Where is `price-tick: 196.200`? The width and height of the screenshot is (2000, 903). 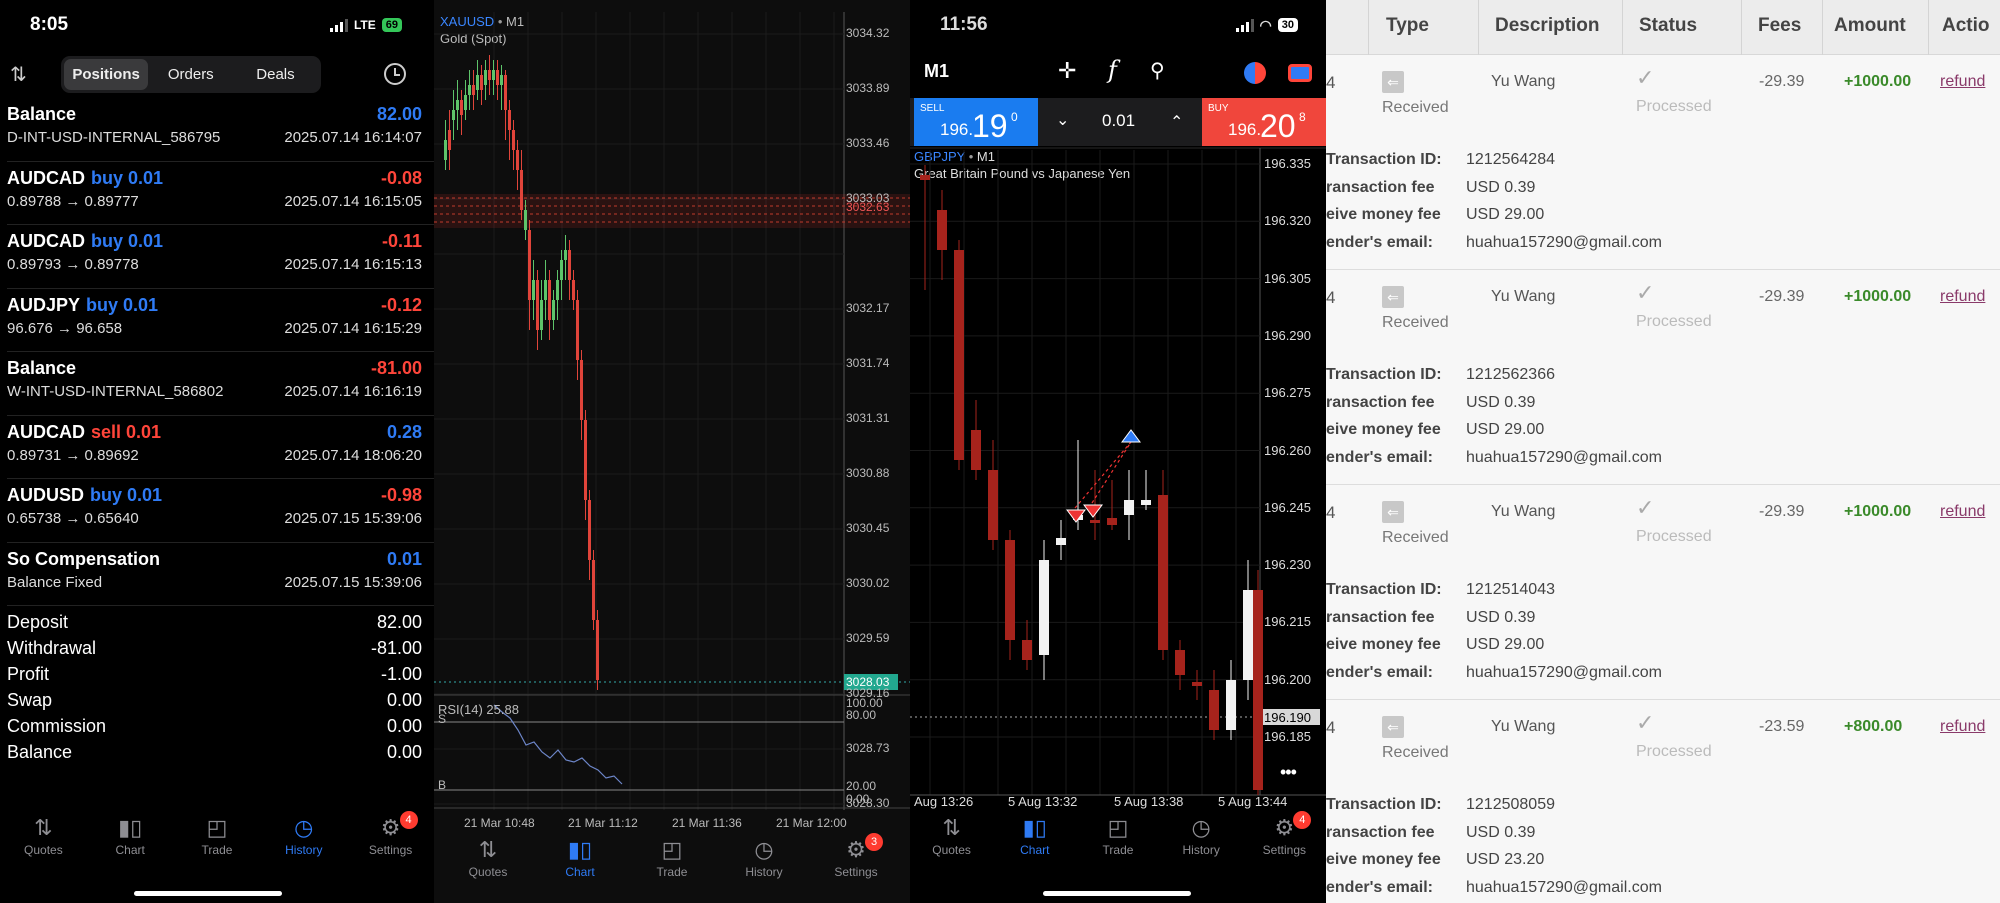 price-tick: 196.200 is located at coordinates (1287, 679).